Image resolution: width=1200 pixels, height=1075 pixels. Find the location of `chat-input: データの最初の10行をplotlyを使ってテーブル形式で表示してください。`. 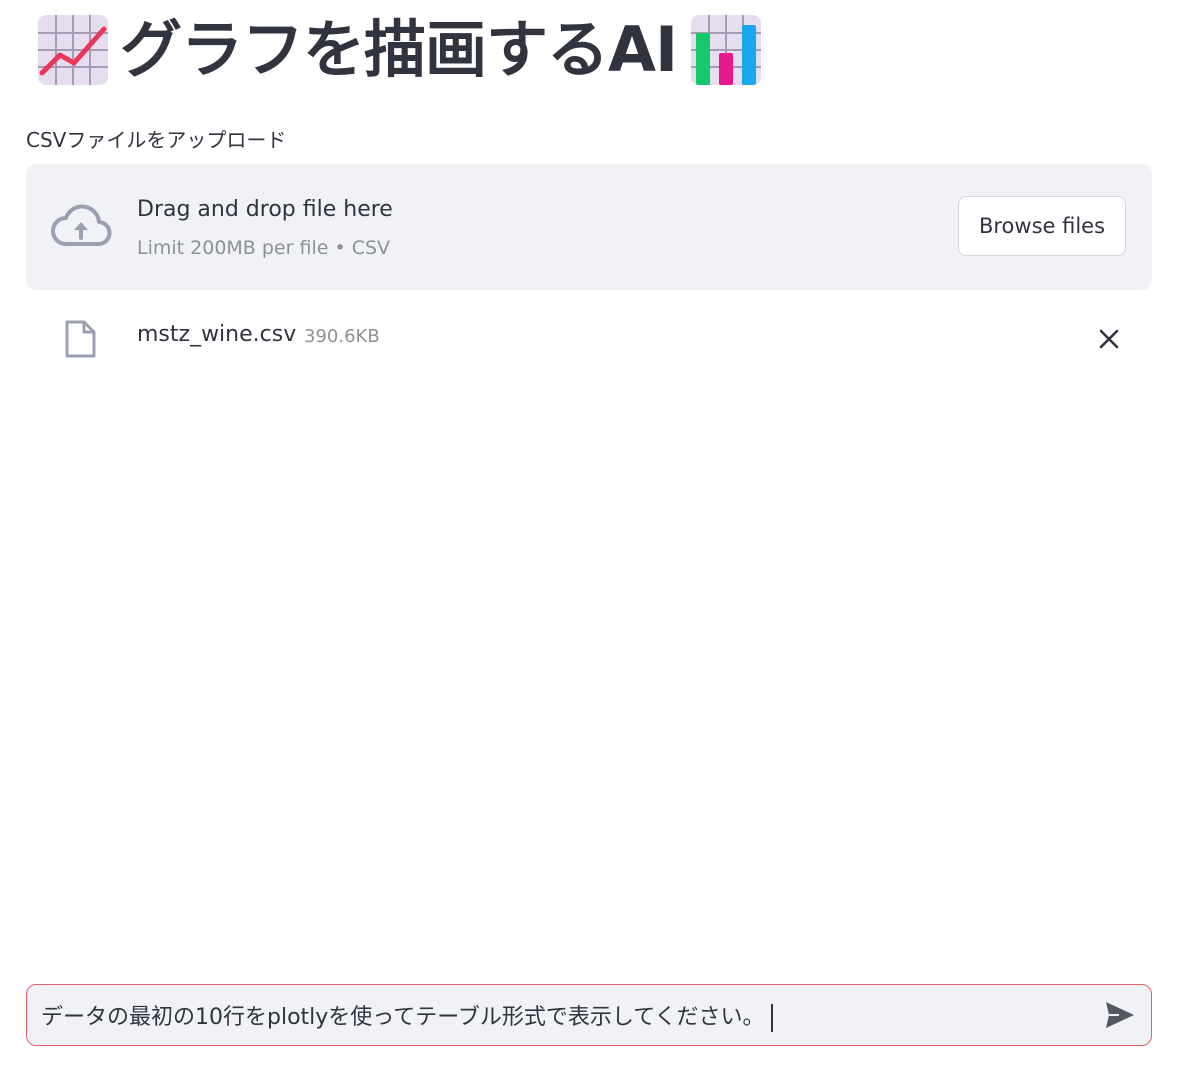

chat-input: データの最初の10行をplotlyを使ってテーブル形式で表示してください。 is located at coordinates (589, 1015).